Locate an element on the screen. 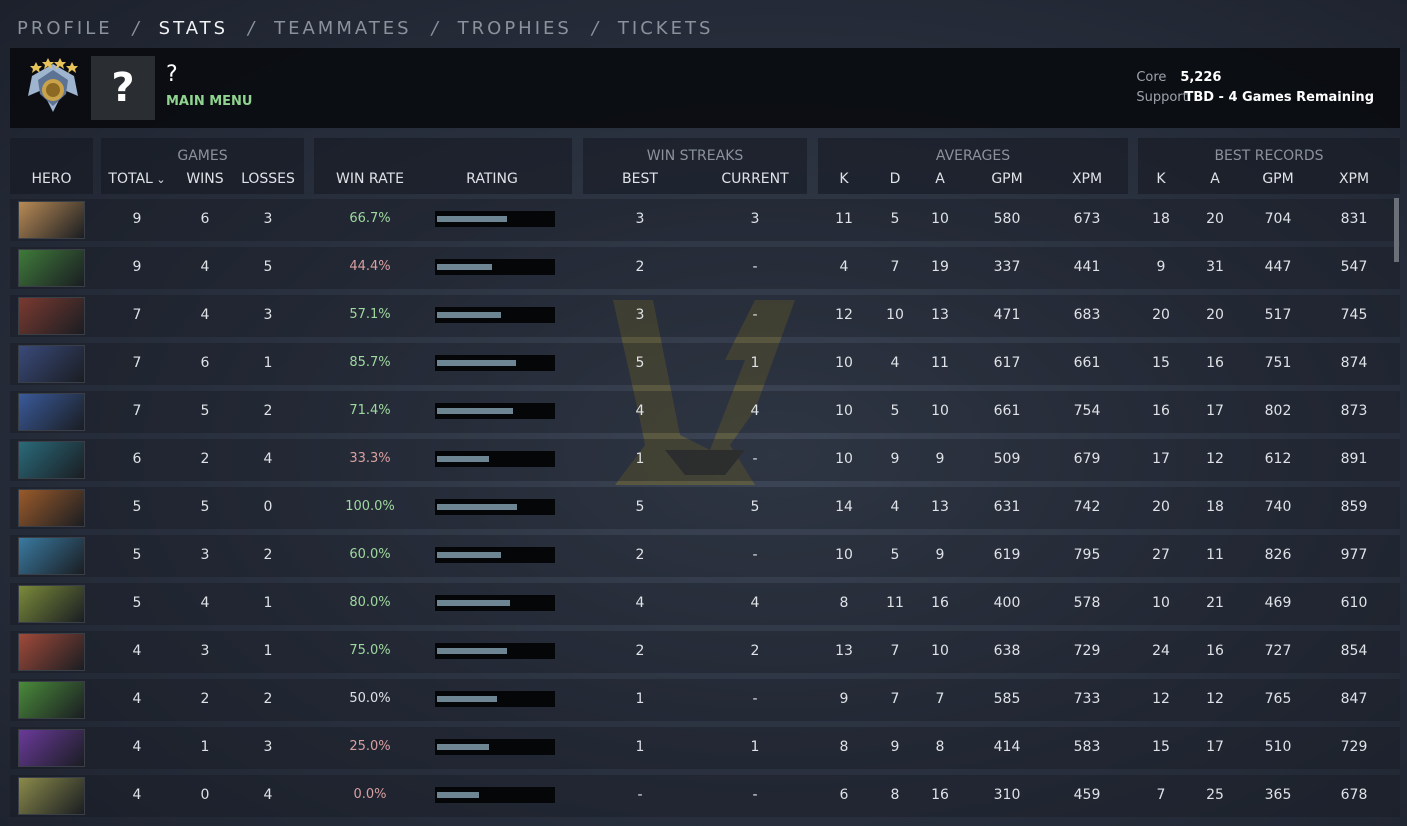  wins-column-header: WINS is located at coordinates (205, 179).